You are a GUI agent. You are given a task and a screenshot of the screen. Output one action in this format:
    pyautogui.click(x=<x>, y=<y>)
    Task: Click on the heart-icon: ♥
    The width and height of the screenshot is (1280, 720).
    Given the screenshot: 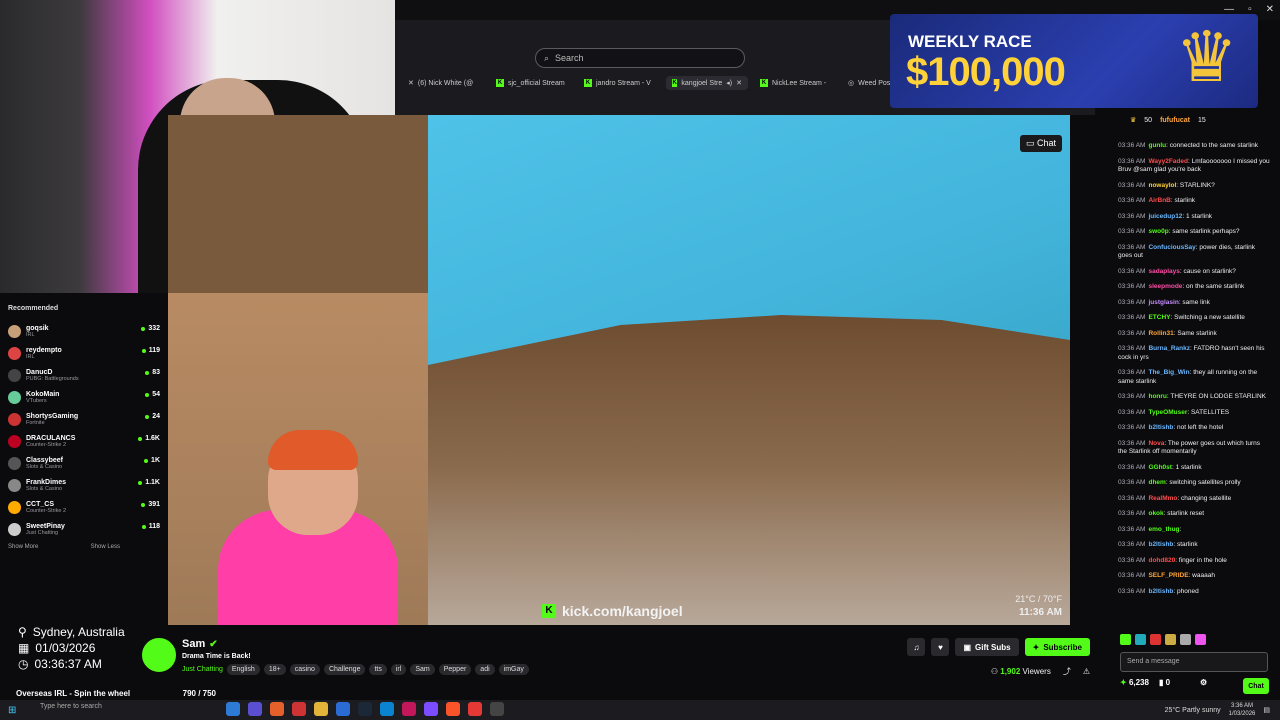 What is the action you would take?
    pyautogui.click(x=940, y=647)
    